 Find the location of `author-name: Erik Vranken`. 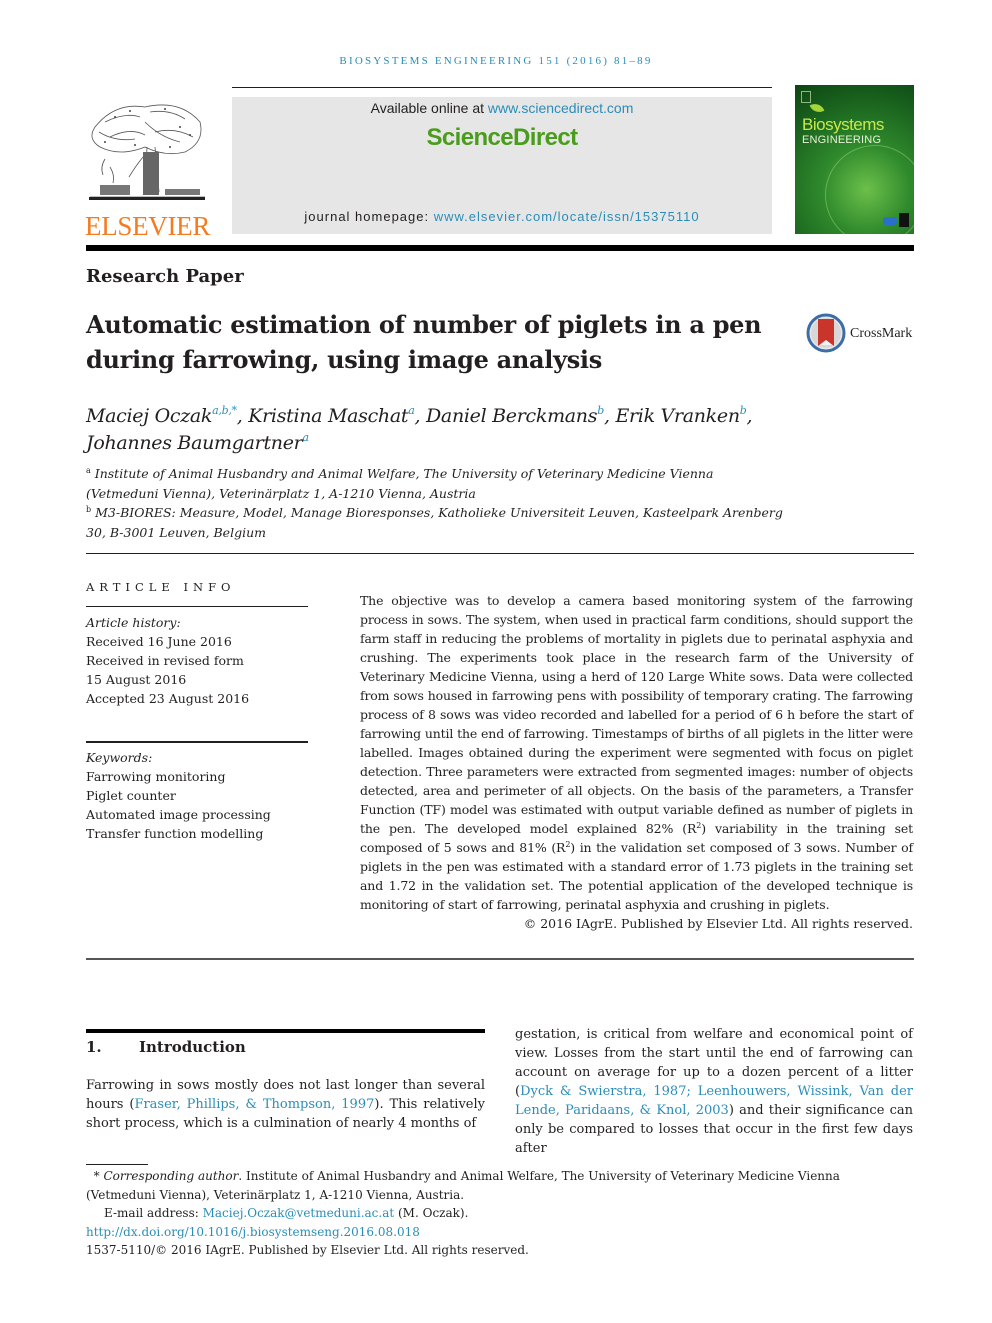

author-name: Erik Vranken is located at coordinates (677, 416).